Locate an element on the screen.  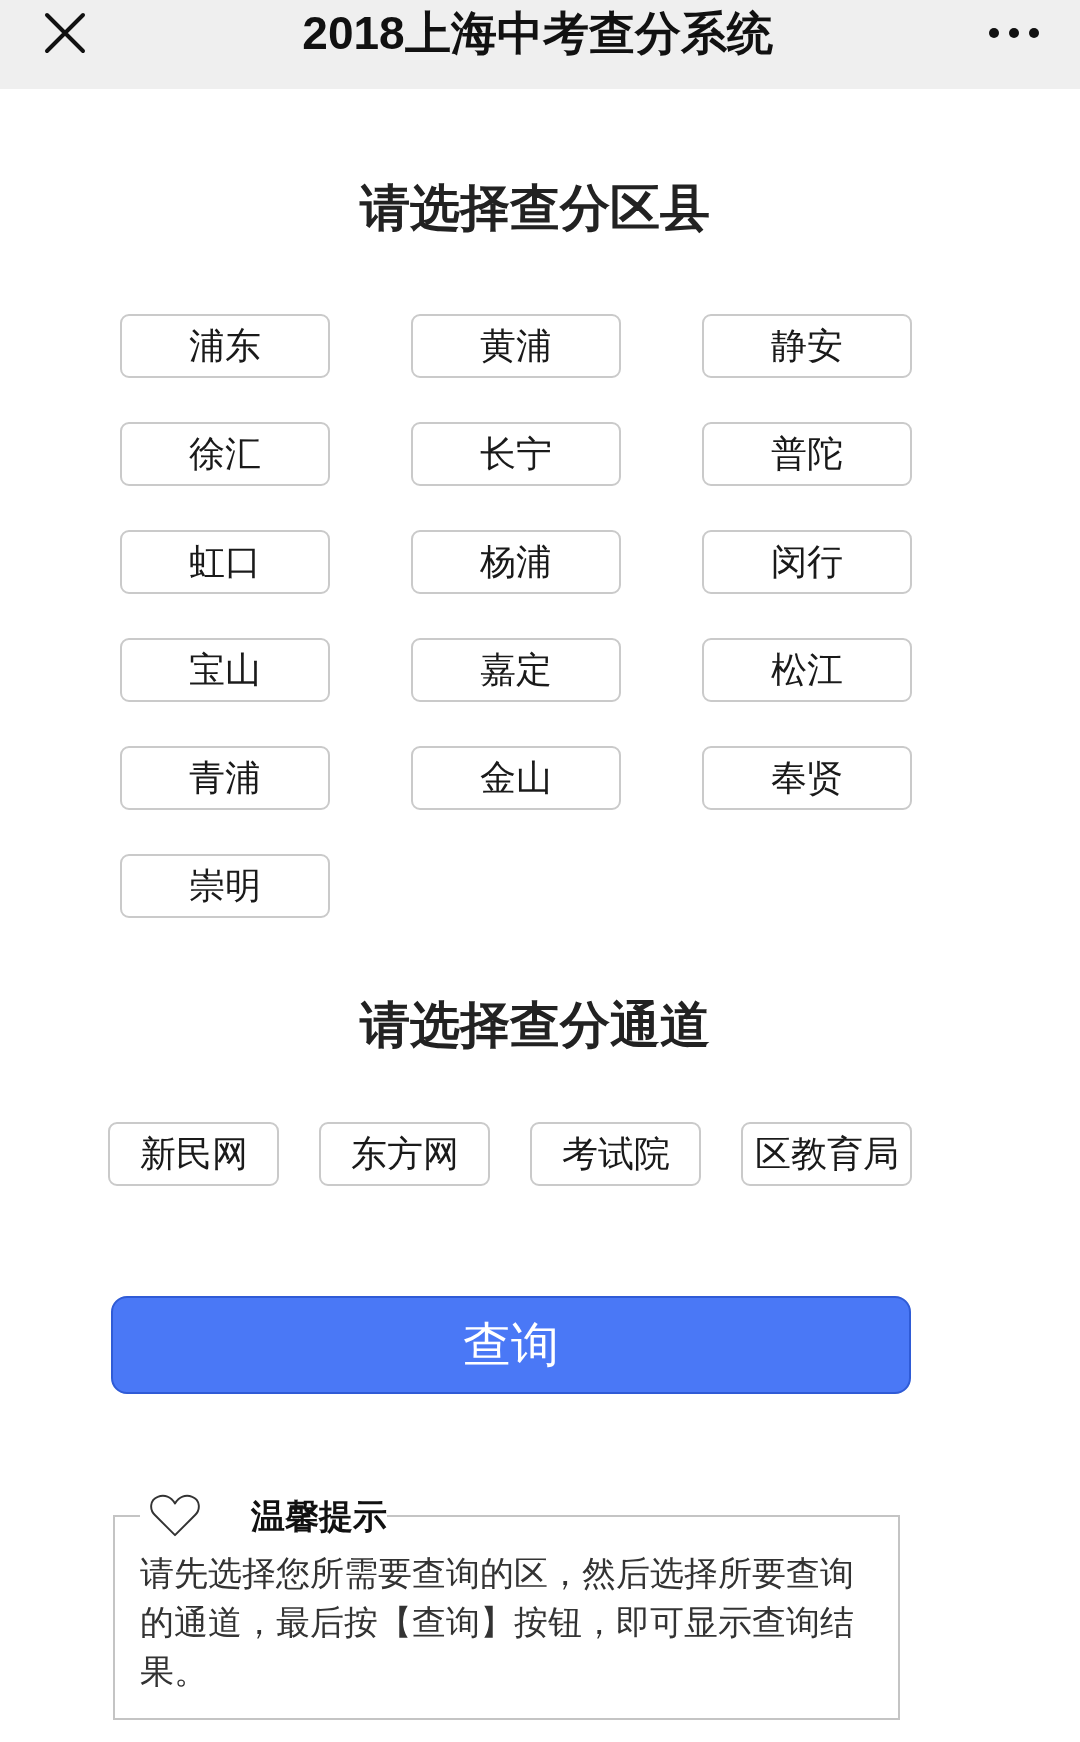
district-button: 金山 is located at coordinates (516, 778).